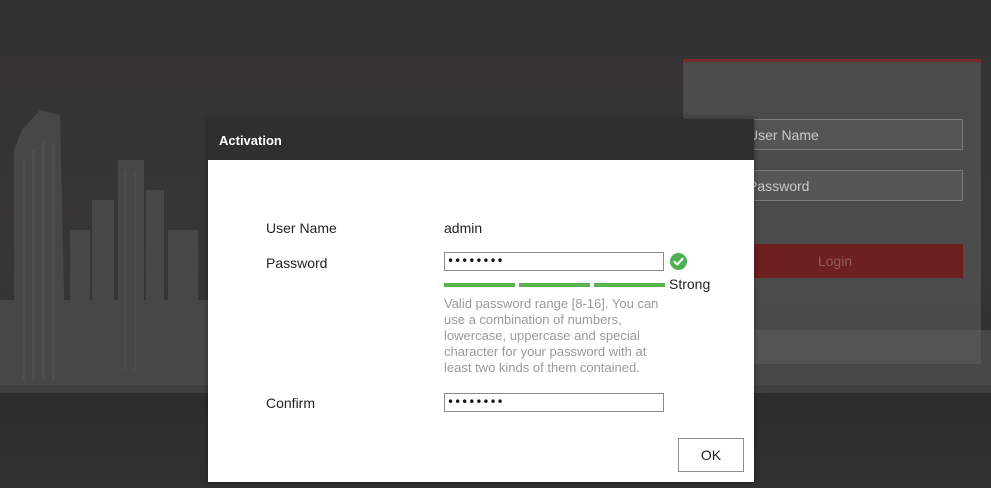 The width and height of the screenshot is (991, 488). What do you see at coordinates (481, 139) in the screenshot?
I see `dialog-title: Activation` at bounding box center [481, 139].